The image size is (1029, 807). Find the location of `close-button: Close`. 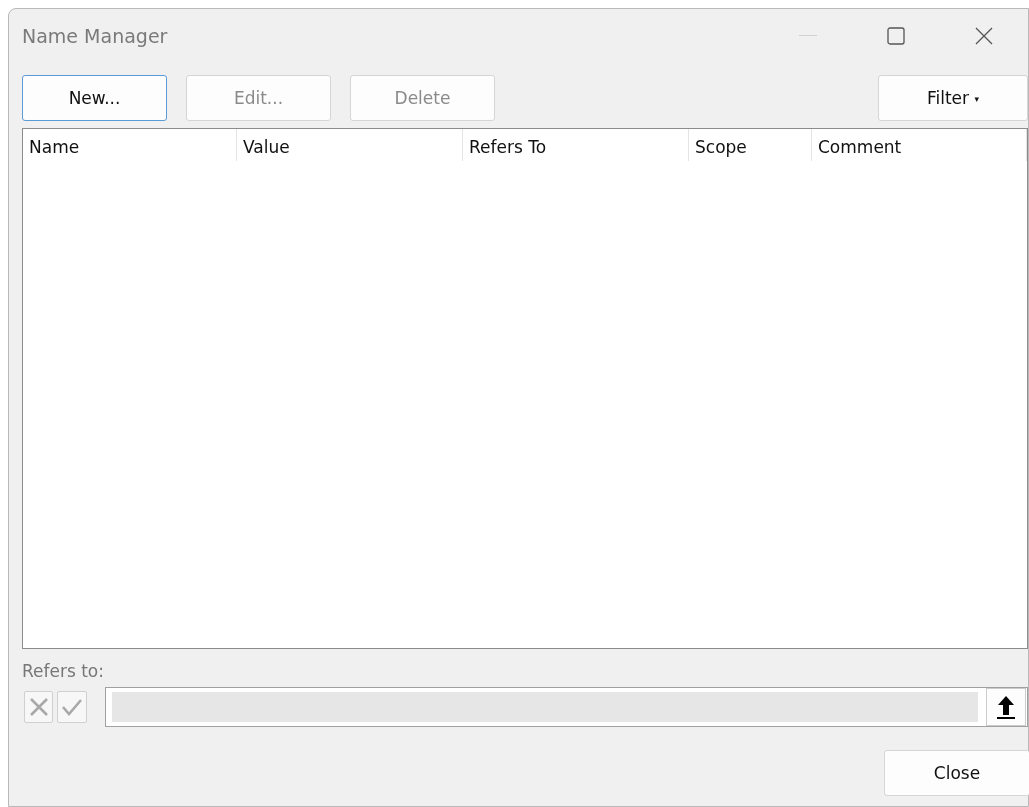

close-button: Close is located at coordinates (956, 773).